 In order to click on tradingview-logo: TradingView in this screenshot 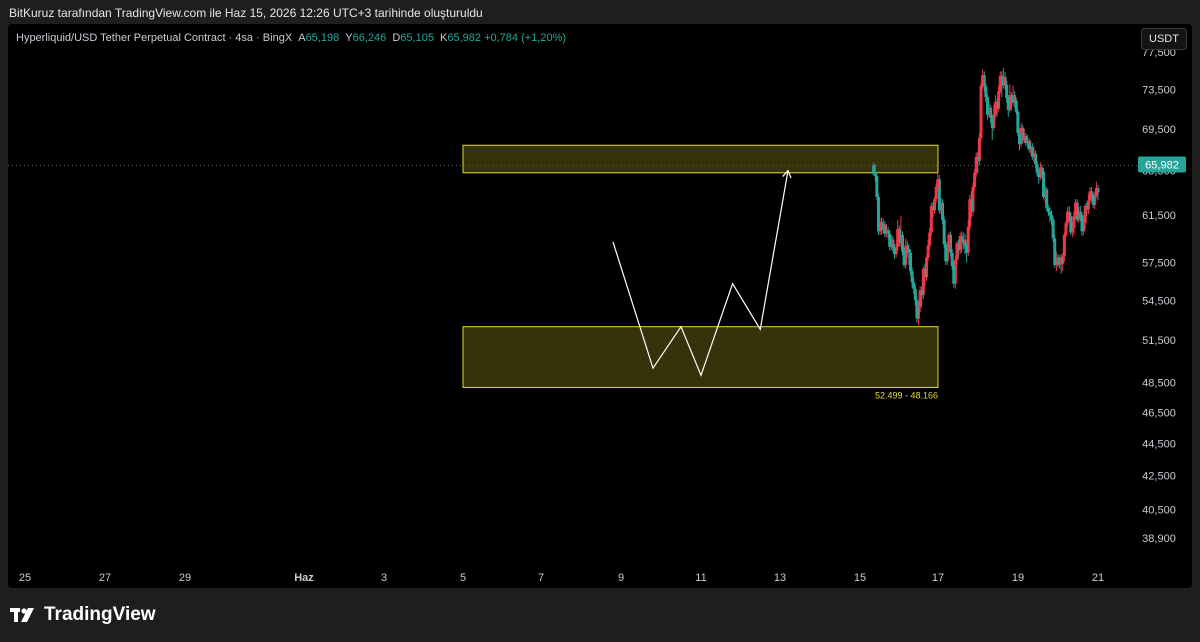, I will do `click(83, 615)`.